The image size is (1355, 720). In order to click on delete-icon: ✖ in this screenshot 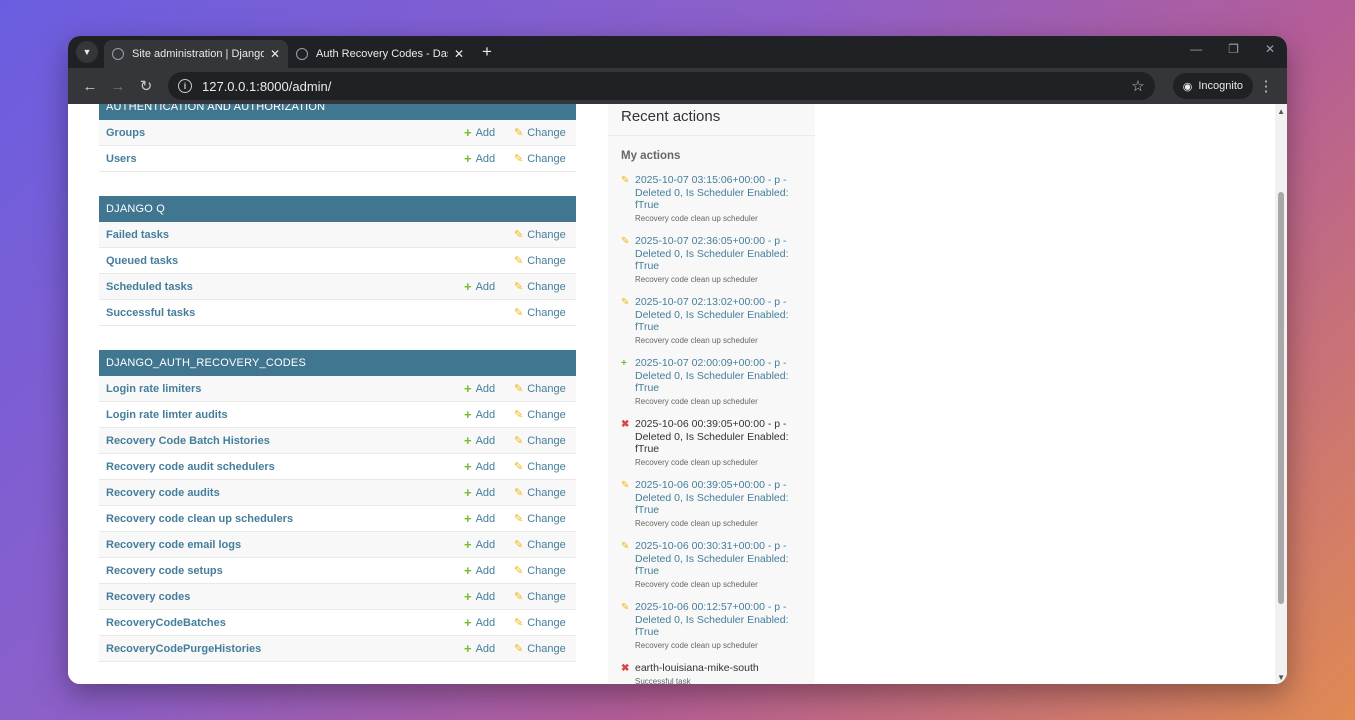, I will do `click(625, 424)`.